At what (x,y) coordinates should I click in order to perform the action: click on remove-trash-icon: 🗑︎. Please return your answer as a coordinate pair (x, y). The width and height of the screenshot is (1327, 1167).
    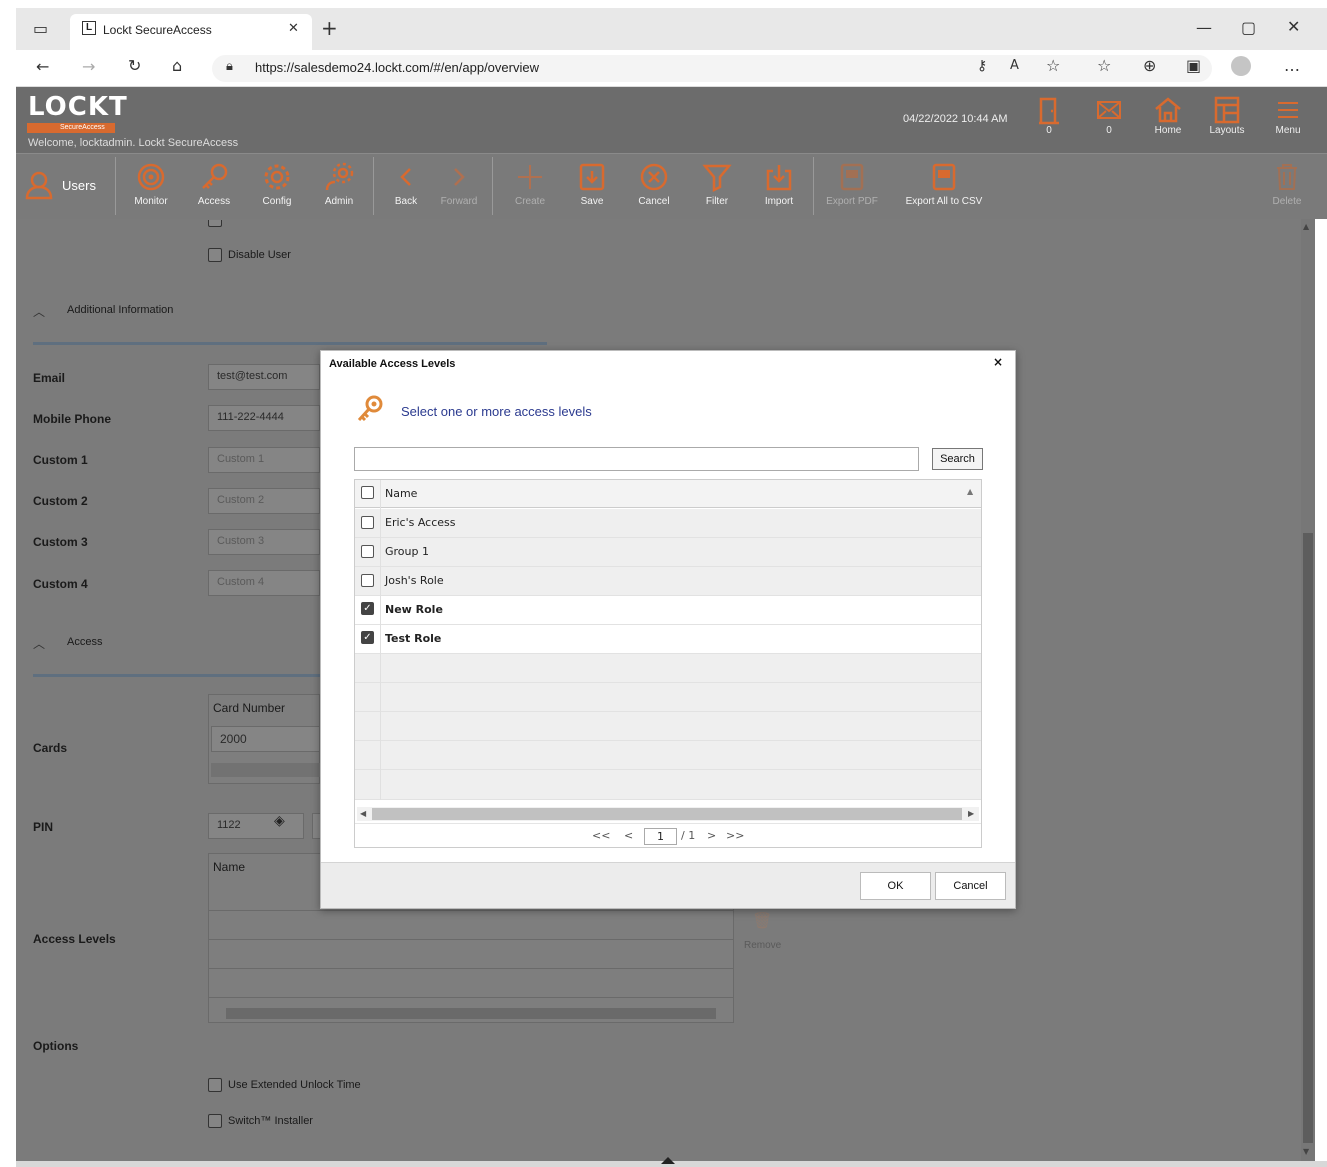
    Looking at the image, I should click on (762, 920).